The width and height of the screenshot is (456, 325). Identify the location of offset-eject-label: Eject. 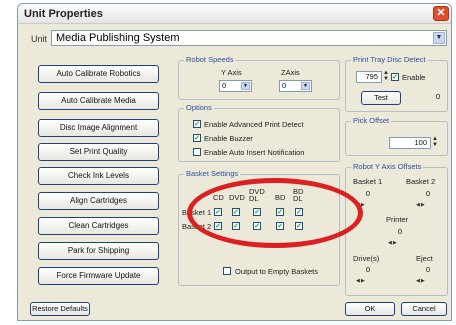
(424, 258).